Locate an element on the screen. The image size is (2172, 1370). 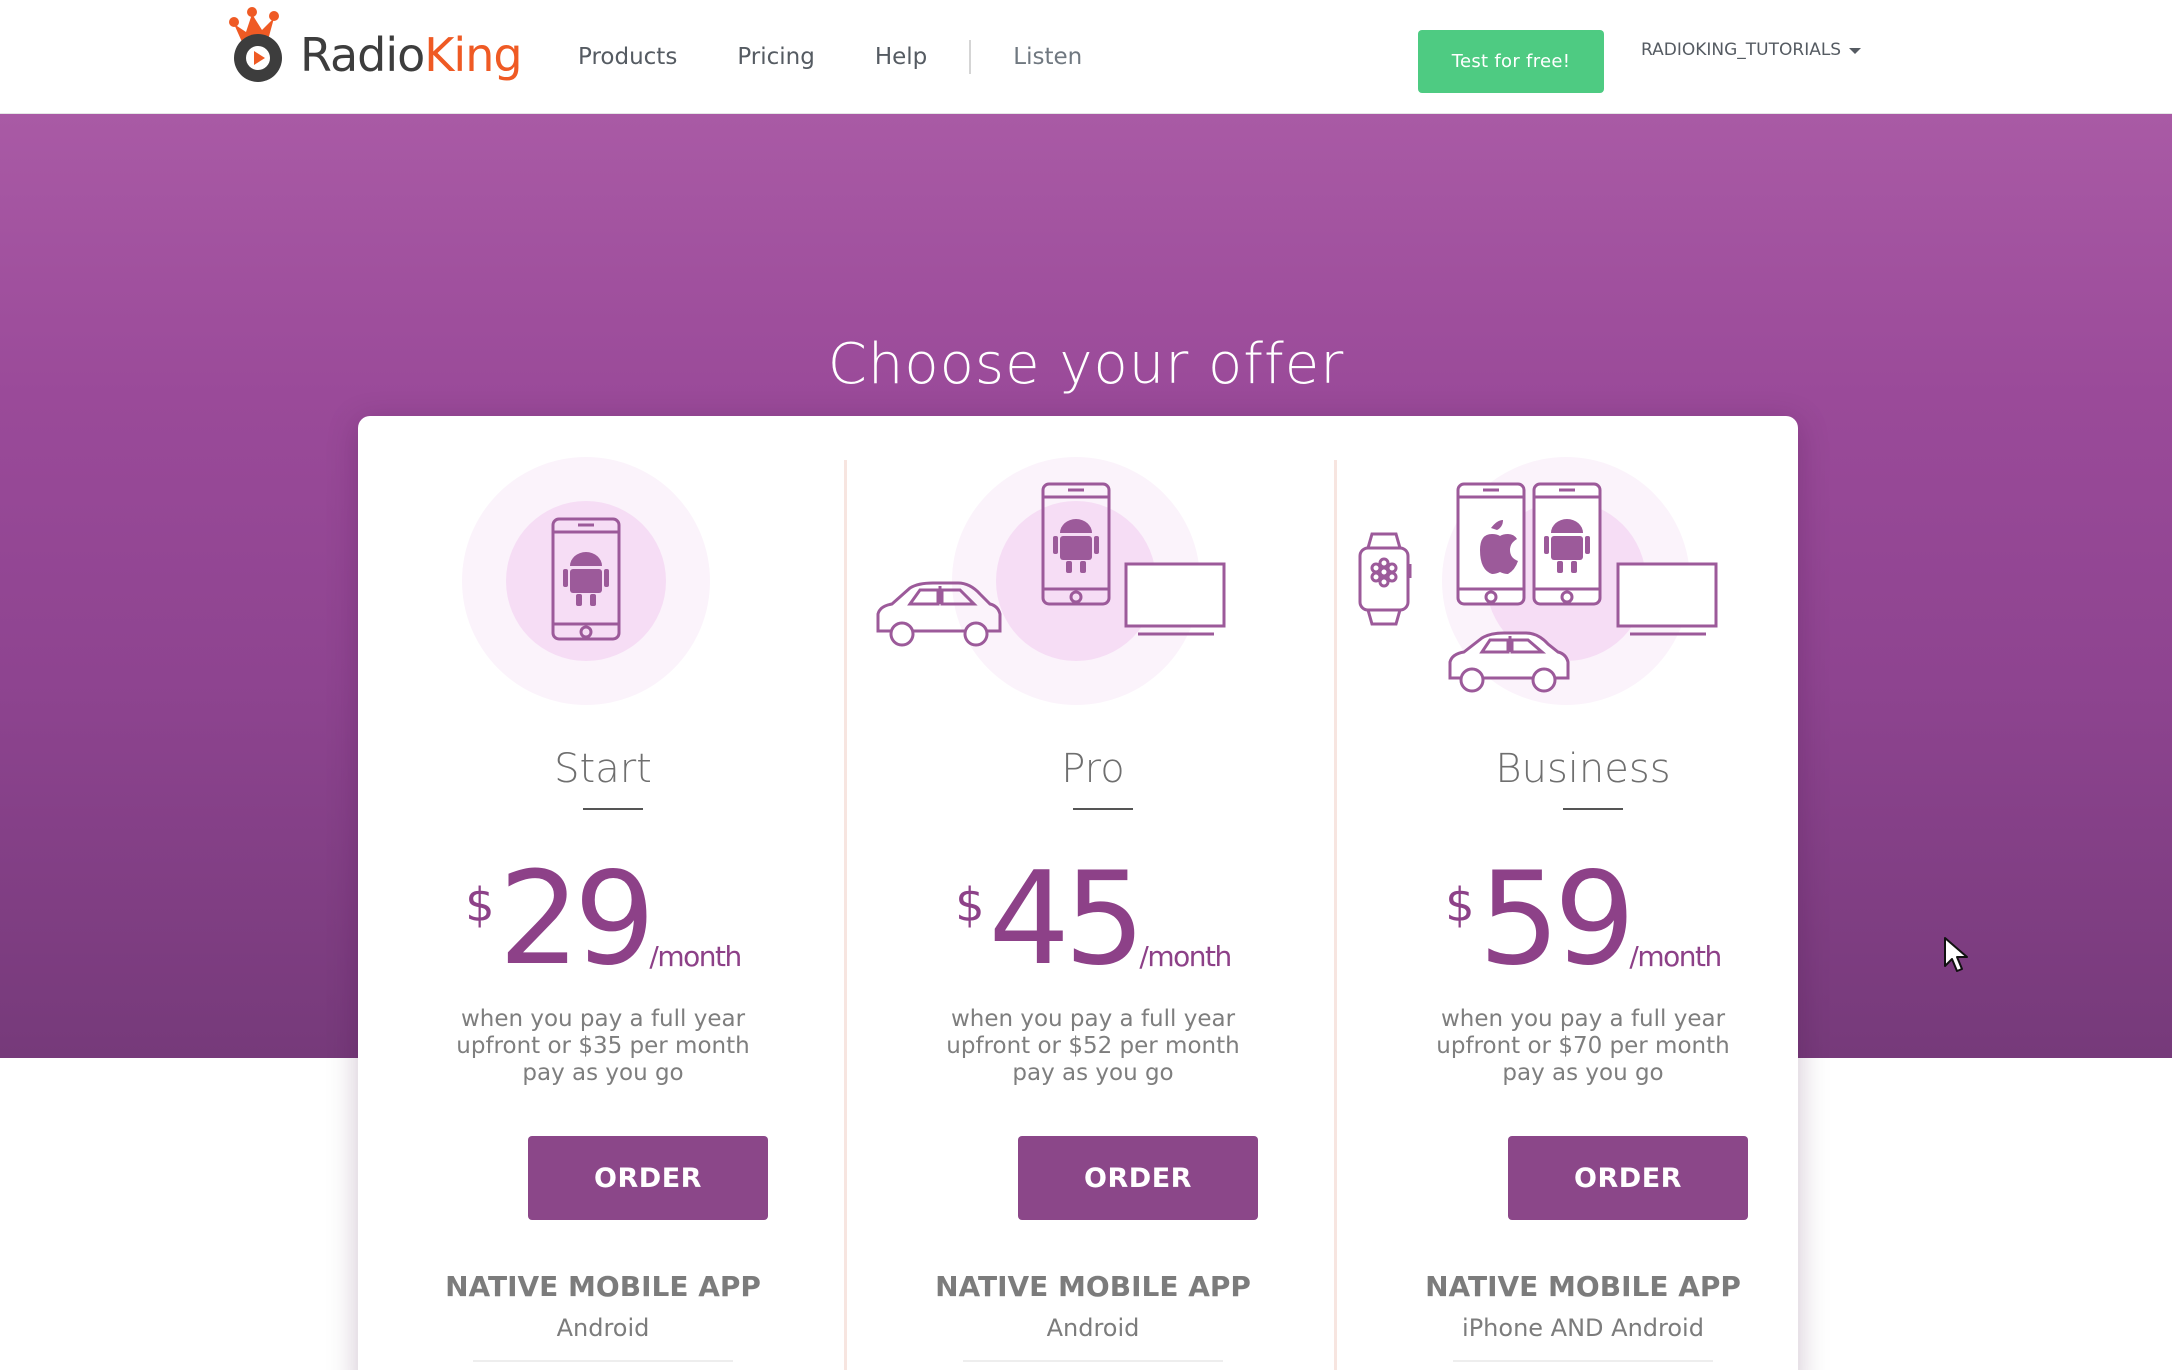
price-amount: 59 is located at coordinates (1557, 919).